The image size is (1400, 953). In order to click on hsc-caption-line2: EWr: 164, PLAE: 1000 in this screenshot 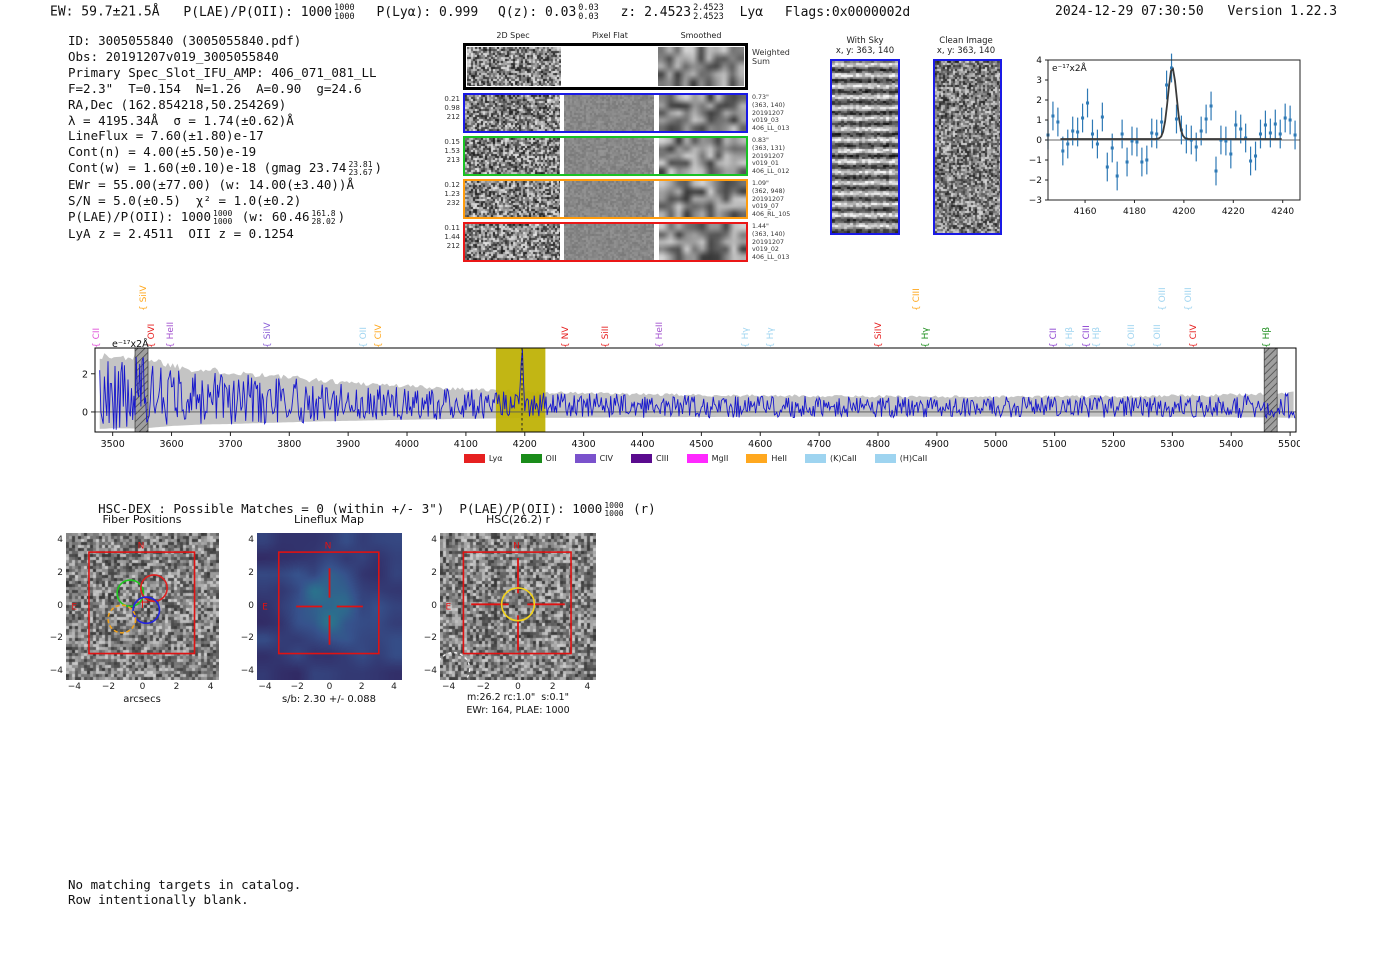, I will do `click(518, 710)`.